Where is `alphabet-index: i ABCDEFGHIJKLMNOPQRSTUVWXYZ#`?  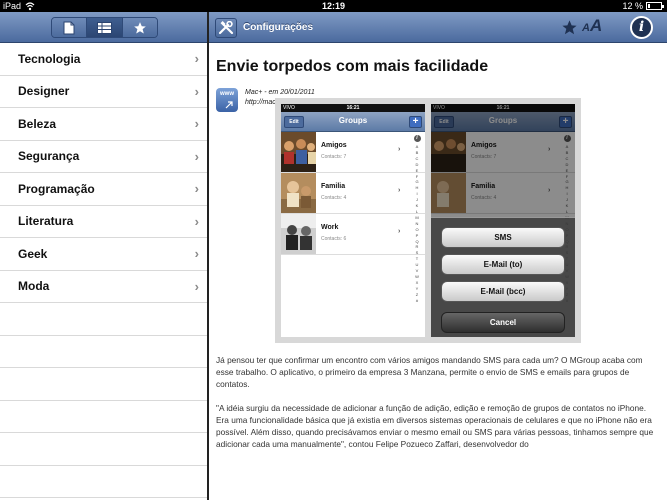 alphabet-index: i ABCDEFGHIJKLMNOPQRSTUVWXYZ# is located at coordinates (417, 219).